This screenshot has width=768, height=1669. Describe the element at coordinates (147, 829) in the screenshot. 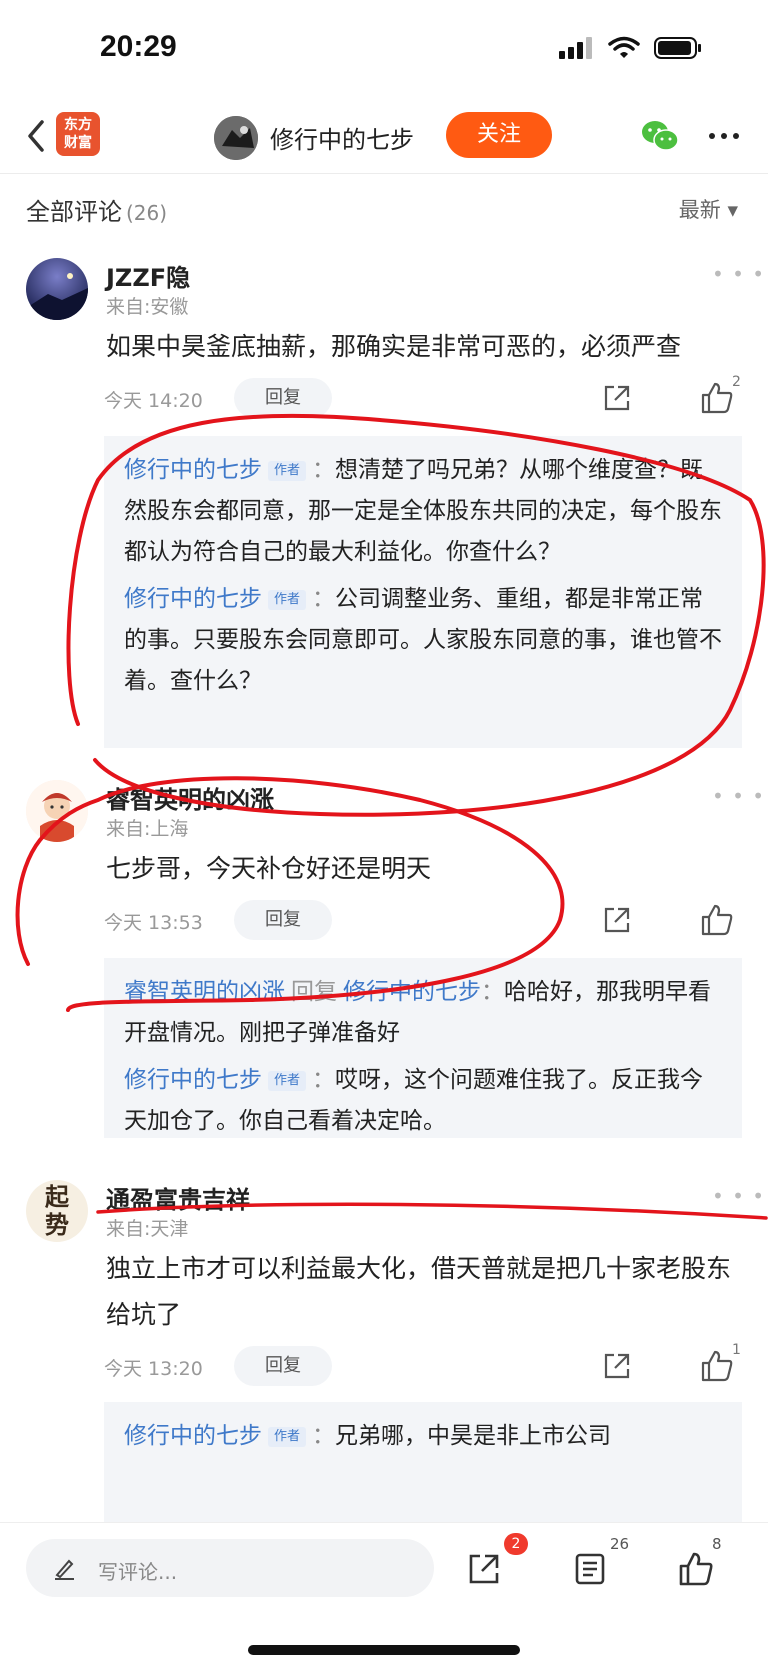

I see `comment-location: 来自:上海` at that location.